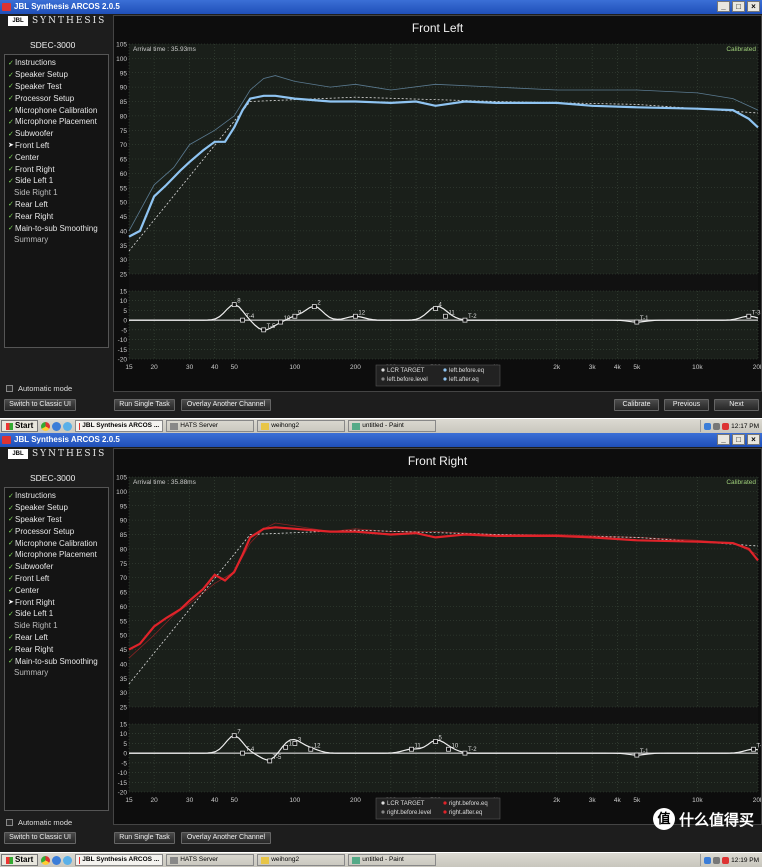  Describe the element at coordinates (165, 482) in the screenshot. I see `arrival-time: Arrival time : 35.88ms` at that location.